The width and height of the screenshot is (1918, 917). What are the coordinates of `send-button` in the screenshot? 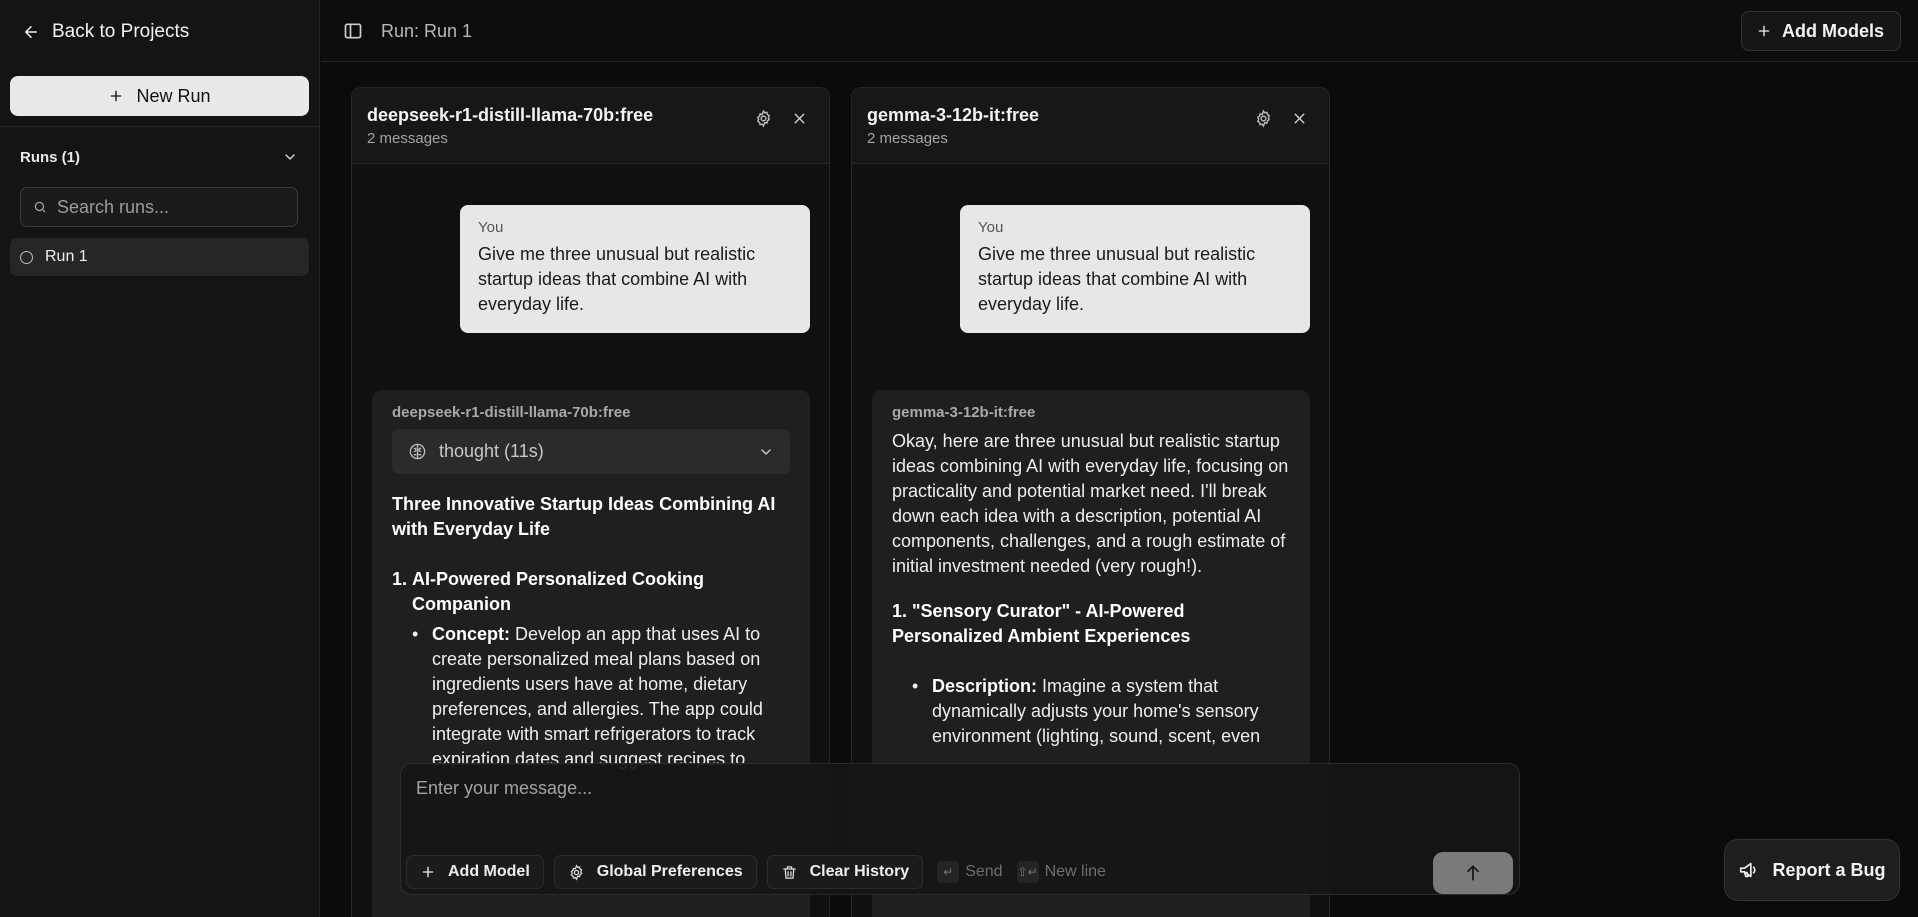 It's located at (1473, 873).